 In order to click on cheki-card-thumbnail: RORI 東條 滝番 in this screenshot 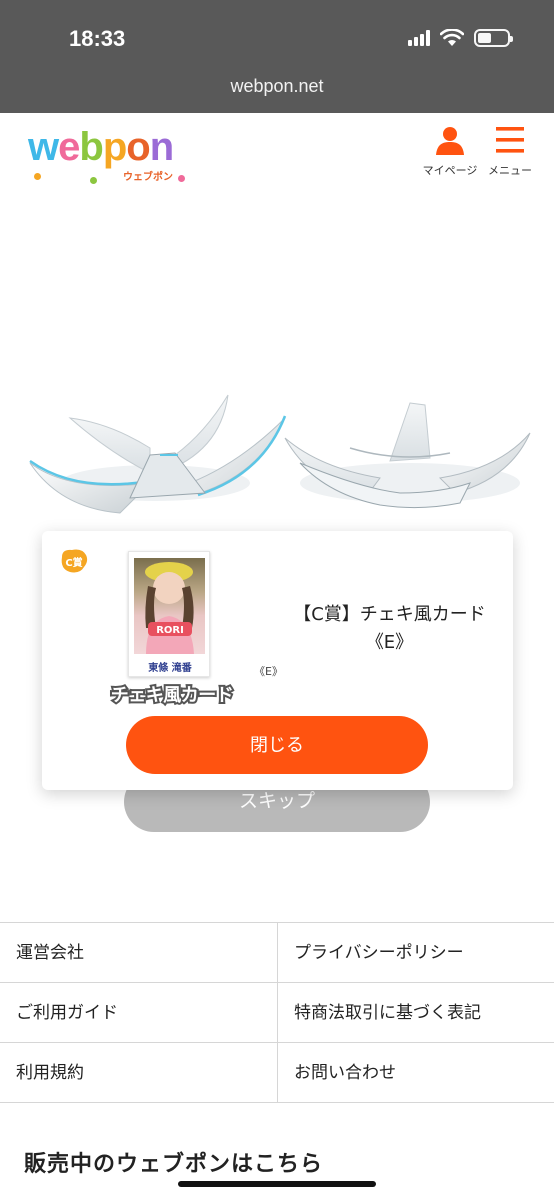, I will do `click(169, 614)`.